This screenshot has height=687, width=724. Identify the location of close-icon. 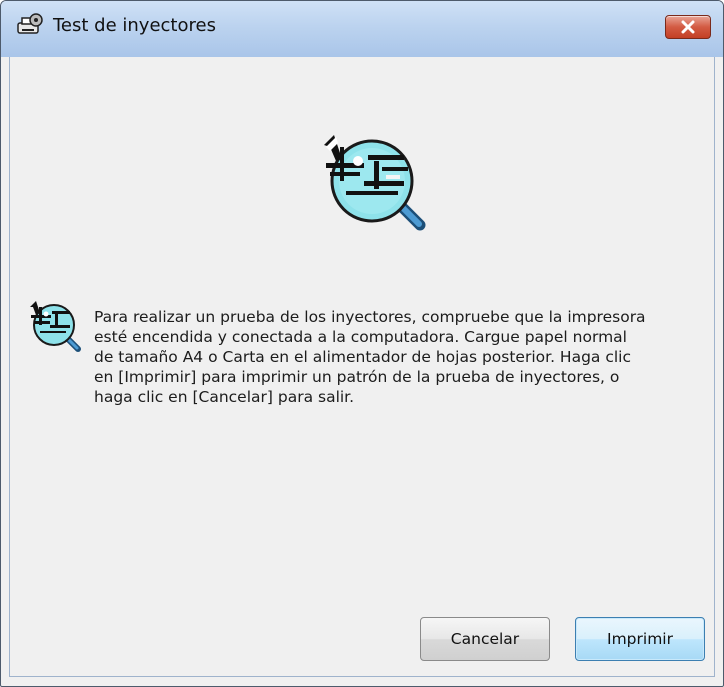
(688, 27).